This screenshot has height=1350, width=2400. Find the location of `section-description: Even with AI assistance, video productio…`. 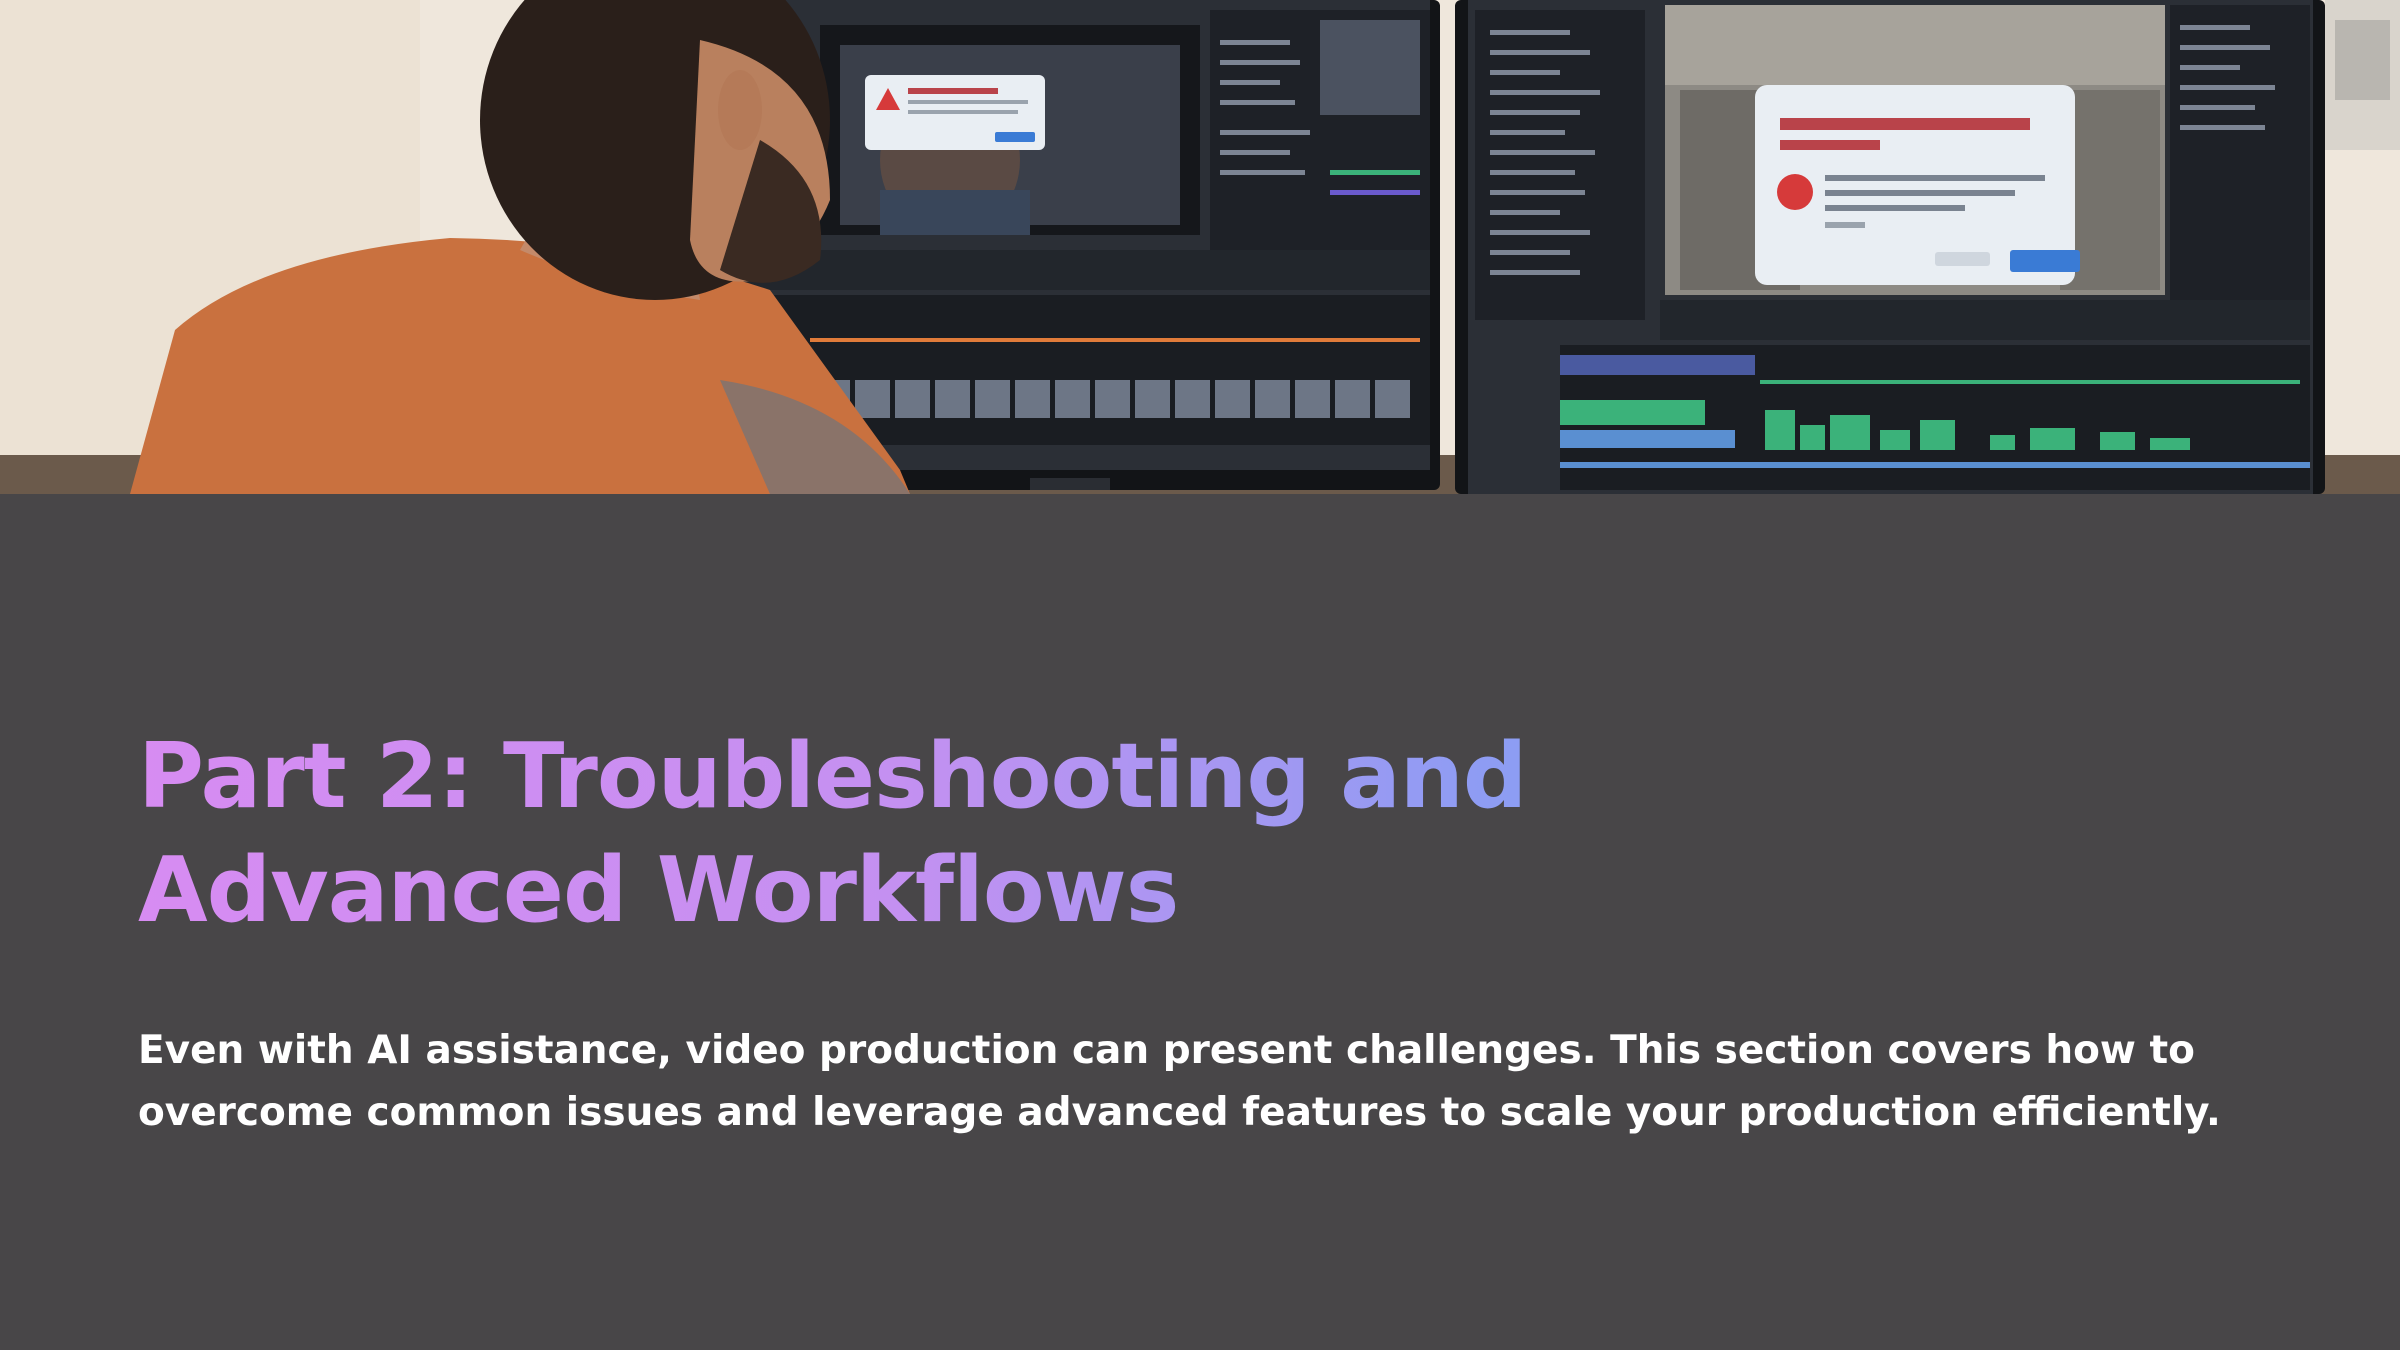

section-description: Even with AI assistance, video productio… is located at coordinates (1179, 1081).